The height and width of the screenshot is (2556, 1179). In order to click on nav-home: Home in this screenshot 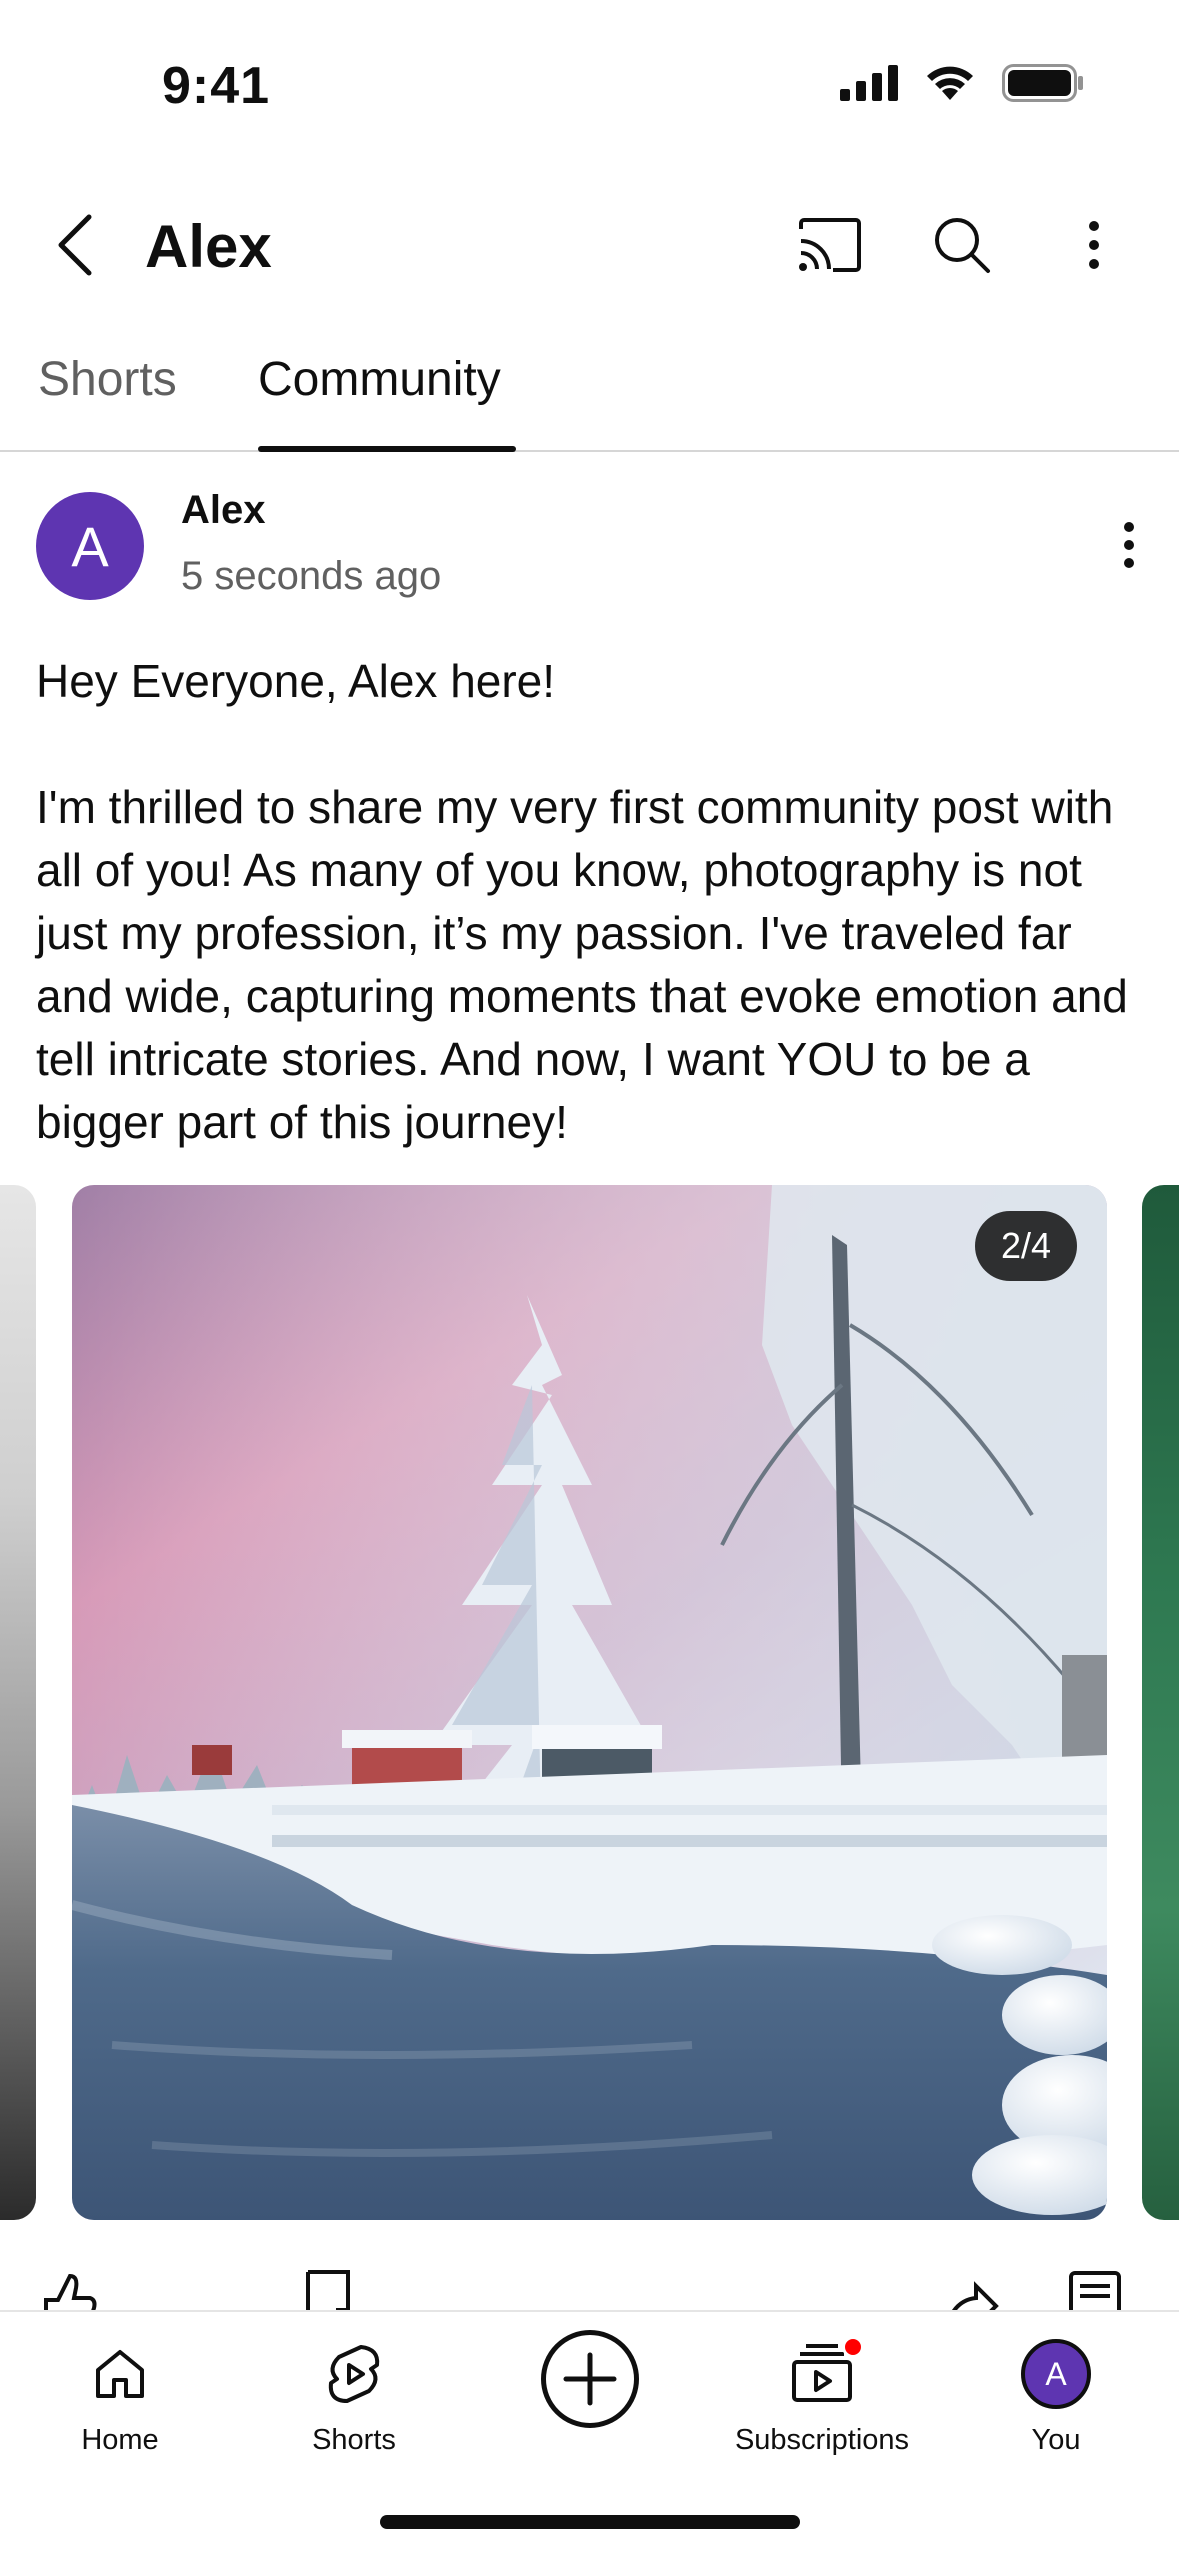, I will do `click(120, 2395)`.